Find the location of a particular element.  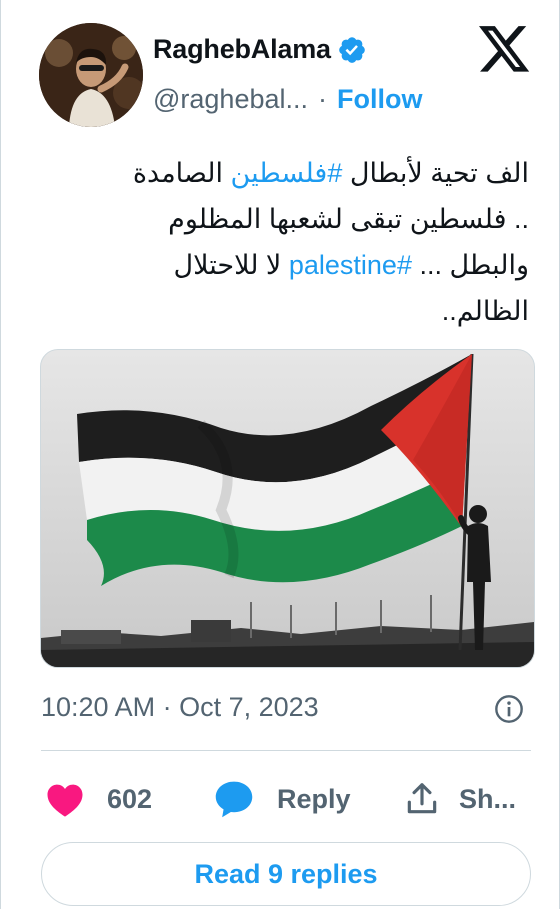

x-logo-icon is located at coordinates (505, 50).